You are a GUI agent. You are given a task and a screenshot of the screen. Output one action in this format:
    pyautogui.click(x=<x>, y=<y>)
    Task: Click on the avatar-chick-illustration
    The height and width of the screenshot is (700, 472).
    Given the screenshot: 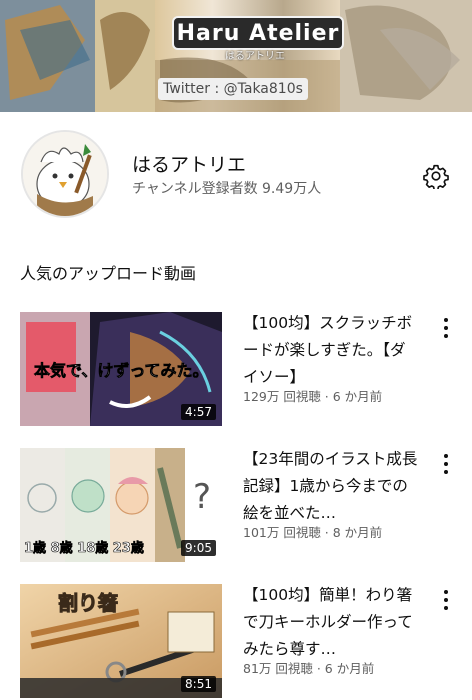 What is the action you would take?
    pyautogui.click(x=65, y=174)
    